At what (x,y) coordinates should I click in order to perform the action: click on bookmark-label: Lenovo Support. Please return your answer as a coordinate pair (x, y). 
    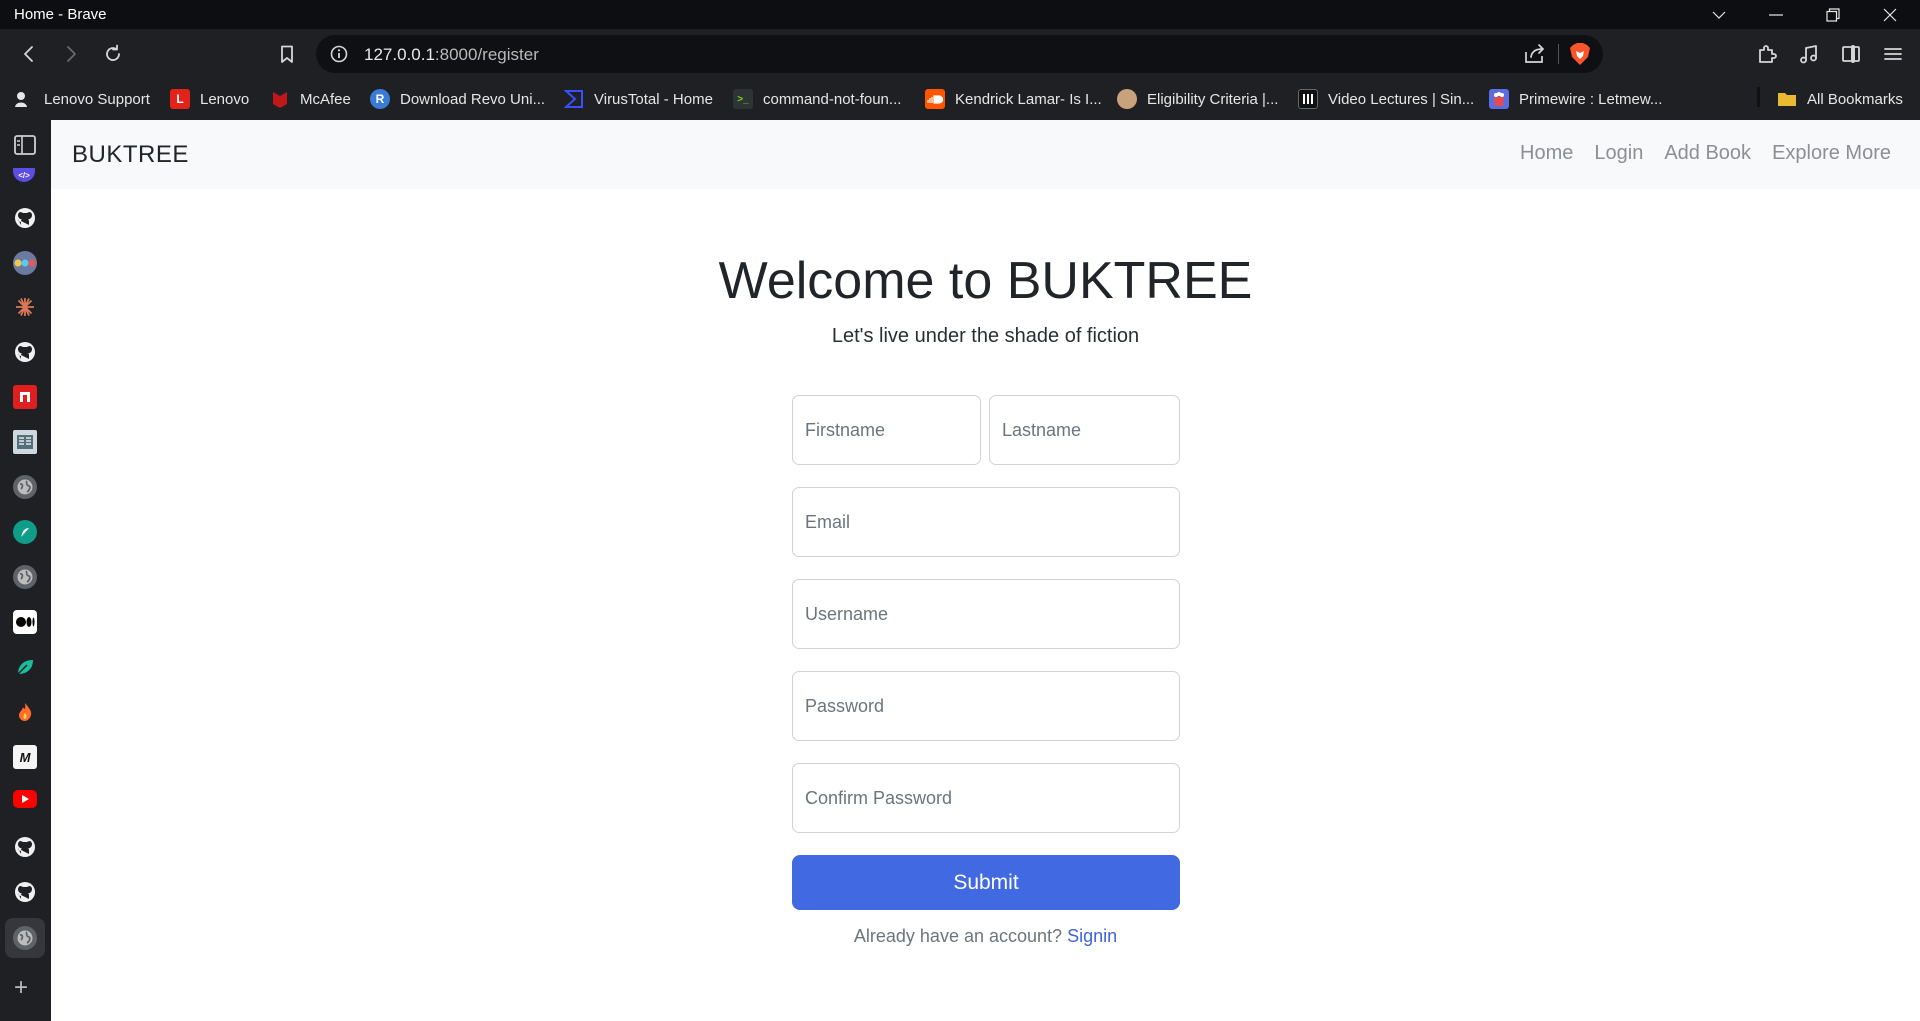
    Looking at the image, I should click on (97, 99).